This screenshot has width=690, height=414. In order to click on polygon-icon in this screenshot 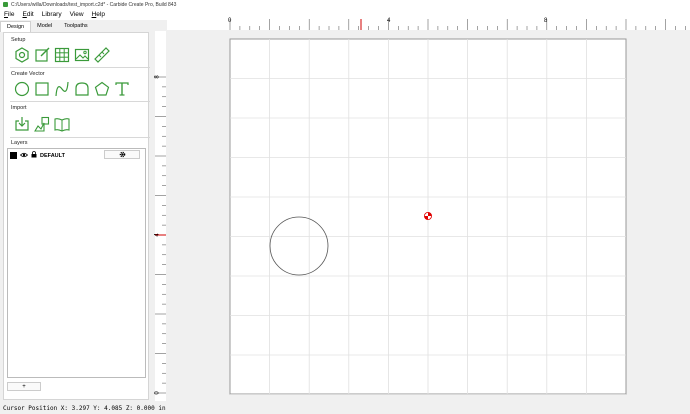, I will do `click(102, 89)`.